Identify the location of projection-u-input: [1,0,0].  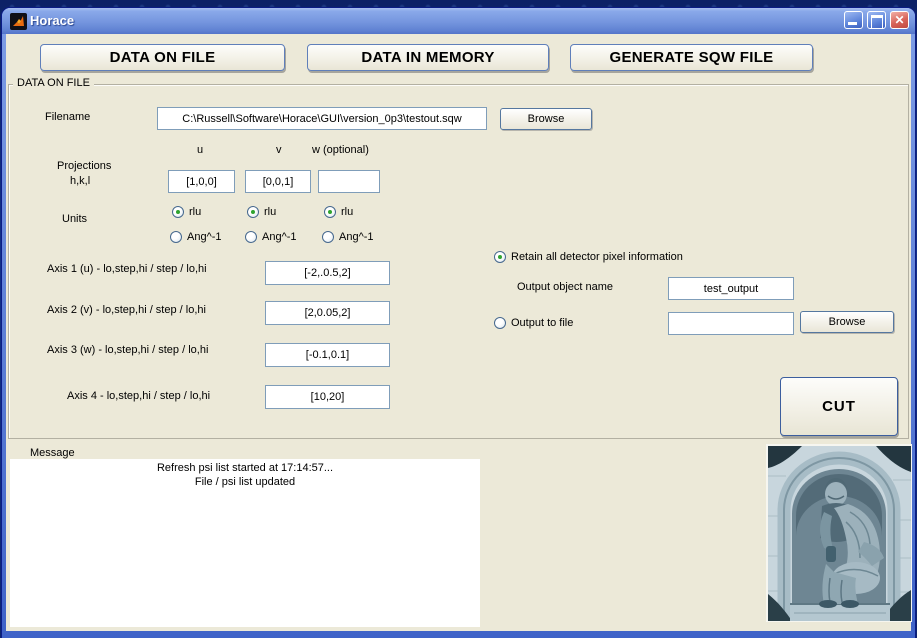
(201, 181).